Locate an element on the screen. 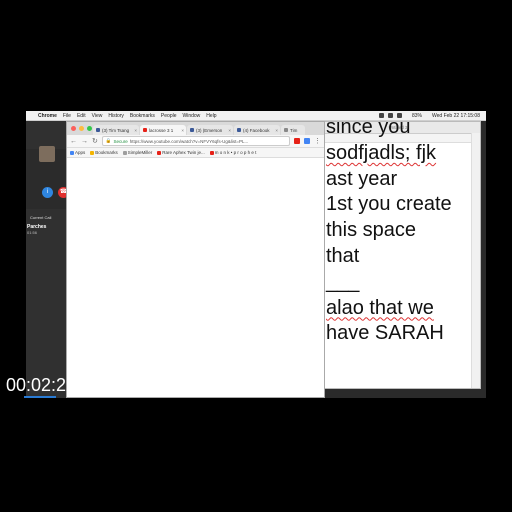  browser-tab-active: lacrosse 3 1 × is located at coordinates (163, 130).